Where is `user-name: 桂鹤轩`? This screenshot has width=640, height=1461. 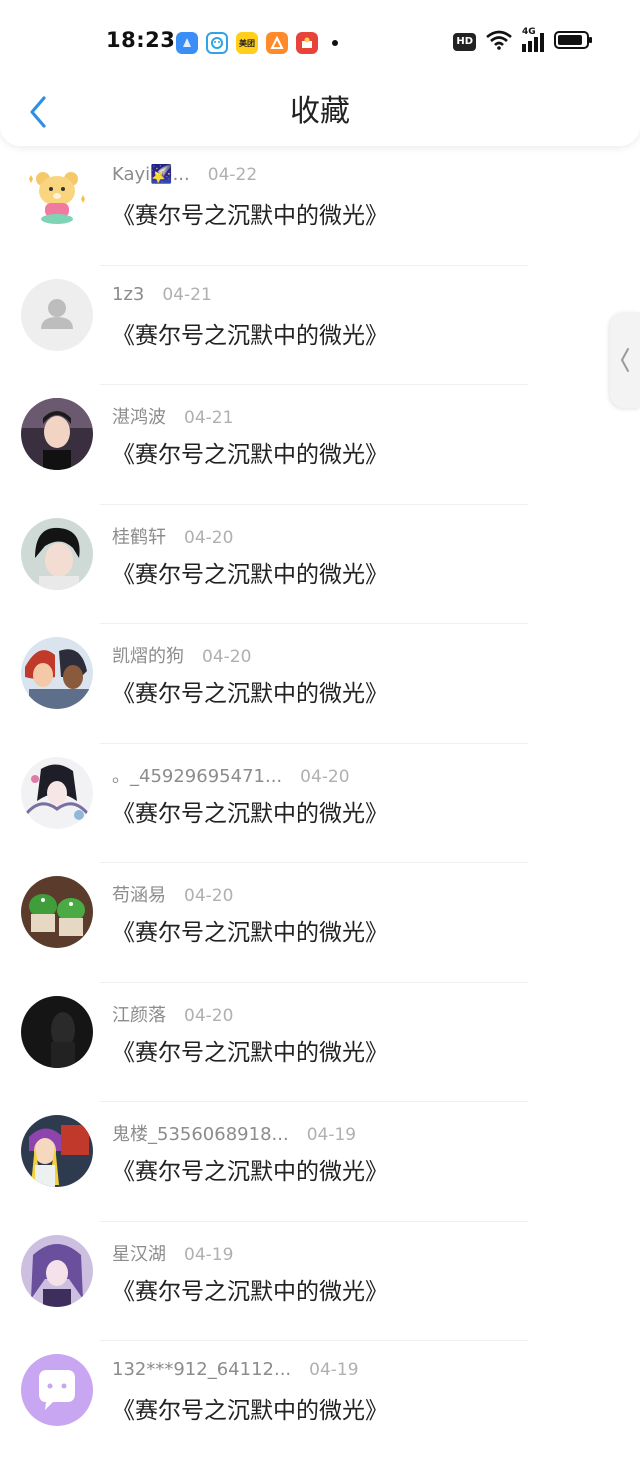
user-name: 桂鹤轩 is located at coordinates (139, 536).